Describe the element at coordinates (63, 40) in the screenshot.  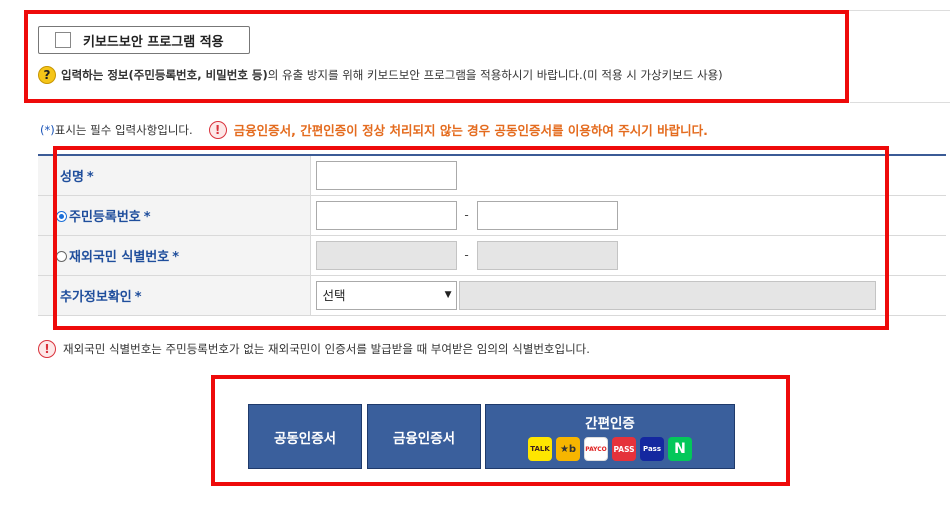
I see `keyboard-security-checkbox` at that location.